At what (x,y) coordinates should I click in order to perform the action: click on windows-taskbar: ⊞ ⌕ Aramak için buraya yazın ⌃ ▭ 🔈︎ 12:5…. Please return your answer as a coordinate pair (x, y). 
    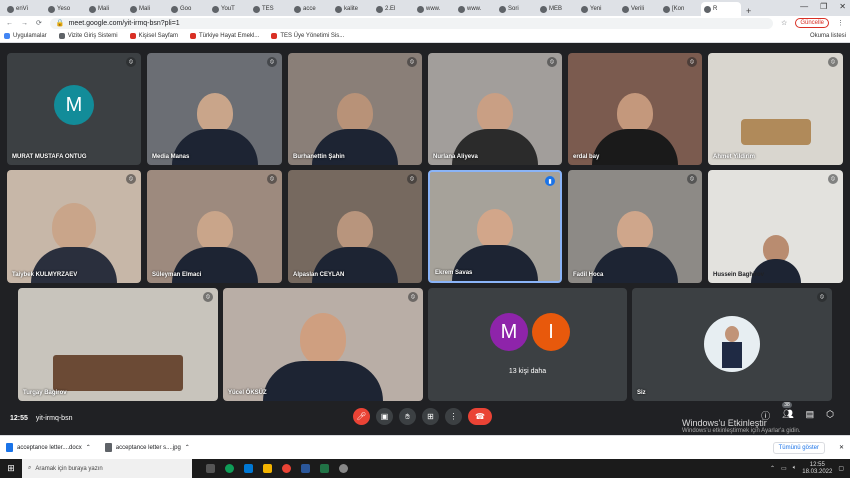
    Looking at the image, I should click on (425, 468).